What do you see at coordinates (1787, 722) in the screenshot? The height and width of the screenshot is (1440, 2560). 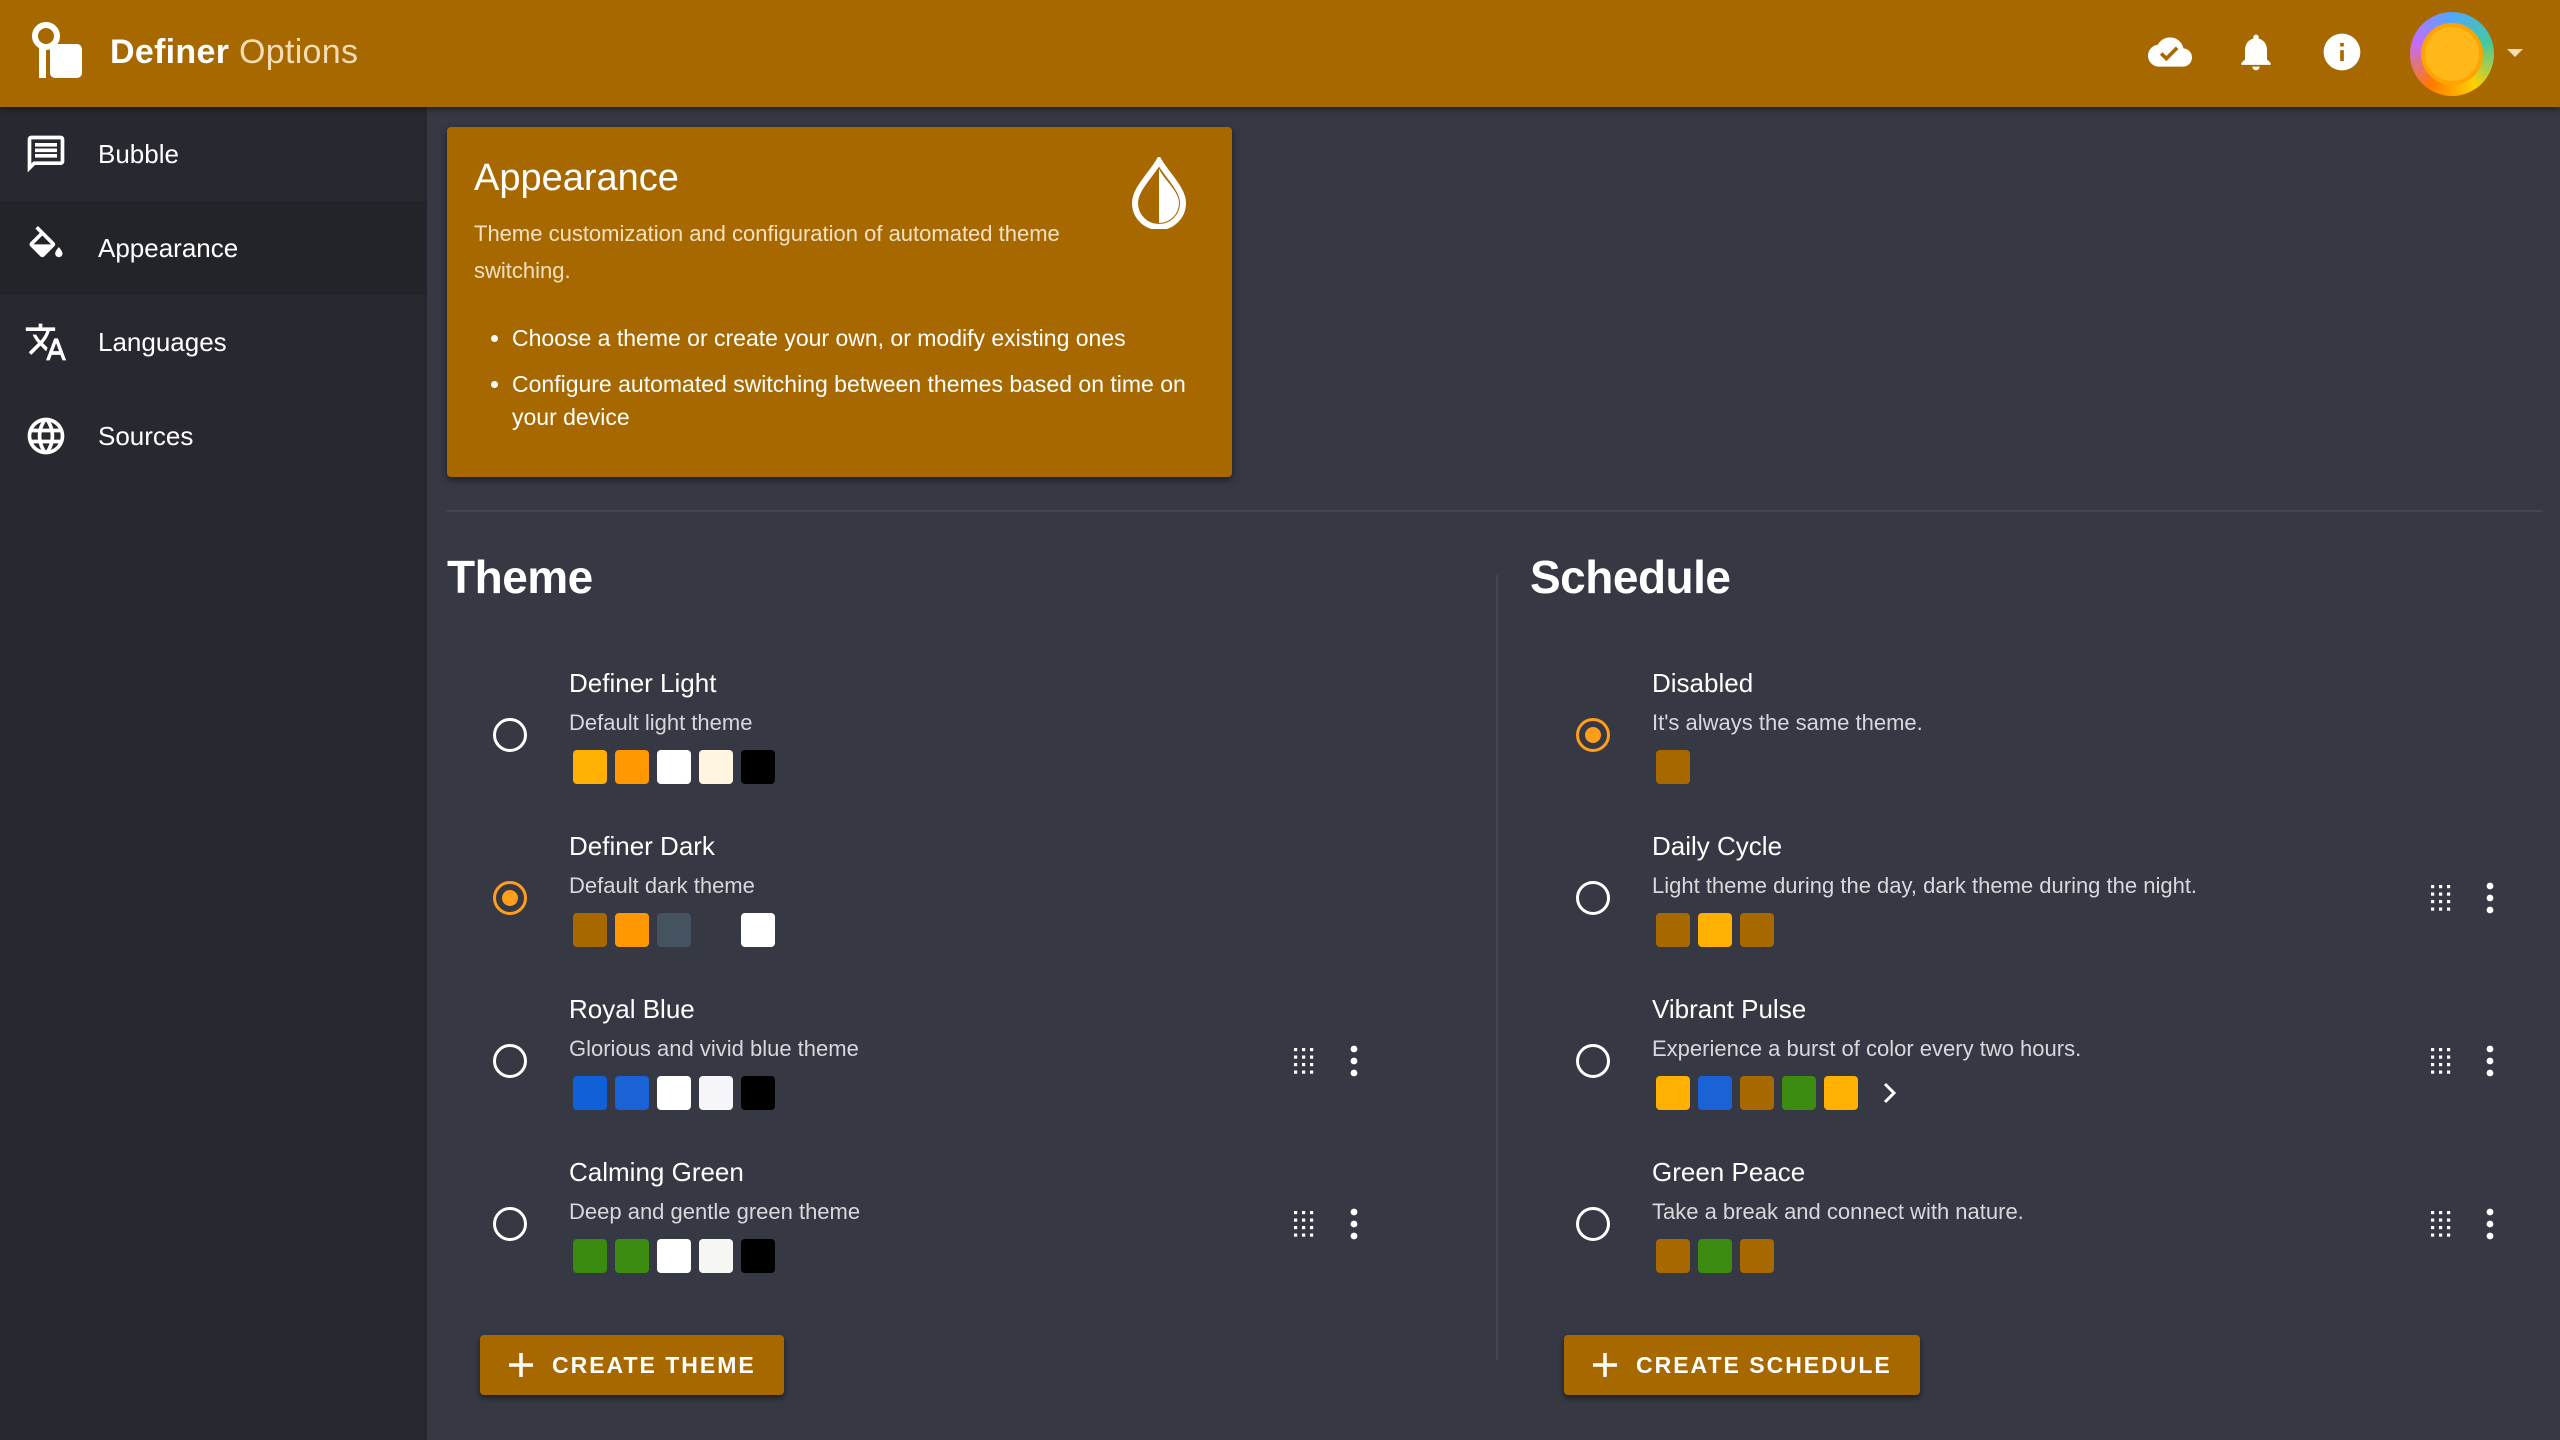 I see `schedule-description: It's always the same theme.` at bounding box center [1787, 722].